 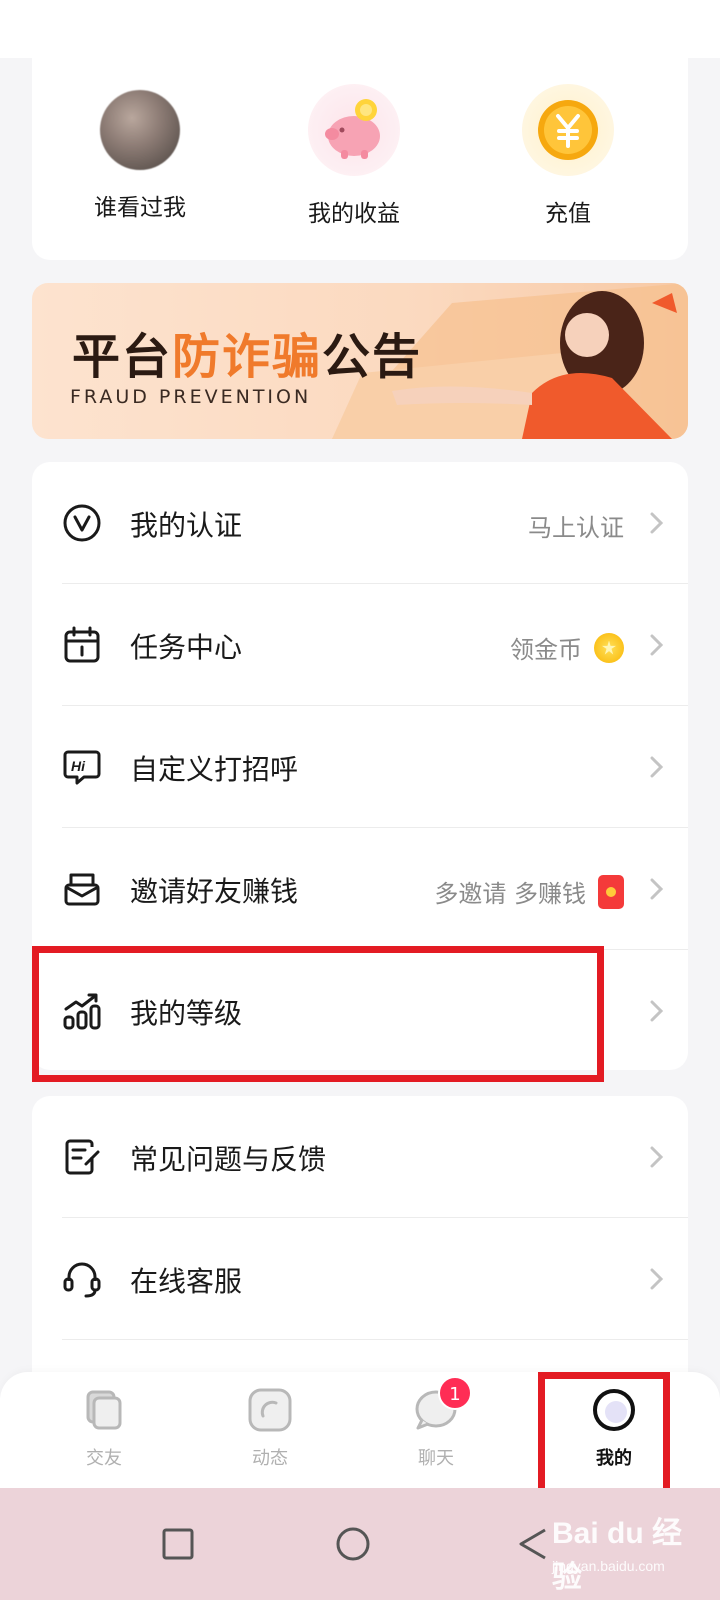 I want to click on headset-icon, so click(x=82, y=1280).